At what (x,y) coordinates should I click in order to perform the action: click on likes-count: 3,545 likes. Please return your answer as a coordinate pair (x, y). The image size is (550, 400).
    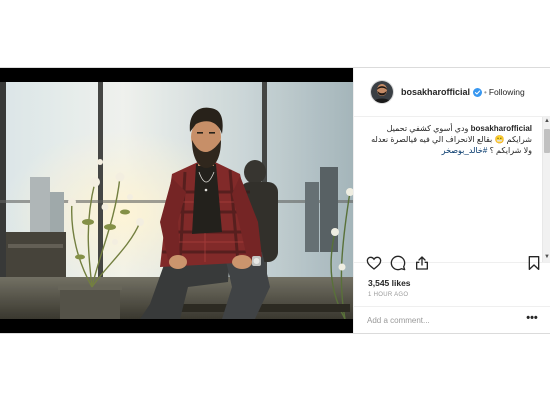
    Looking at the image, I should click on (389, 283).